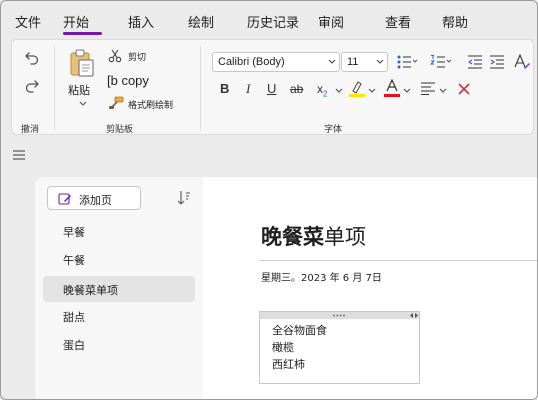 The height and width of the screenshot is (400, 538). What do you see at coordinates (30, 130) in the screenshot?
I see `undo-group-label: 撤消` at bounding box center [30, 130].